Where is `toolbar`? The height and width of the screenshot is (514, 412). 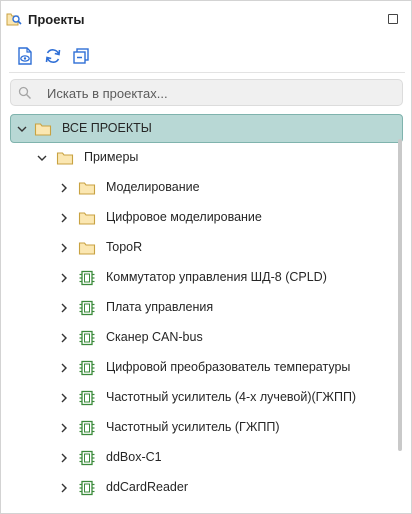
toolbar is located at coordinates (206, 57).